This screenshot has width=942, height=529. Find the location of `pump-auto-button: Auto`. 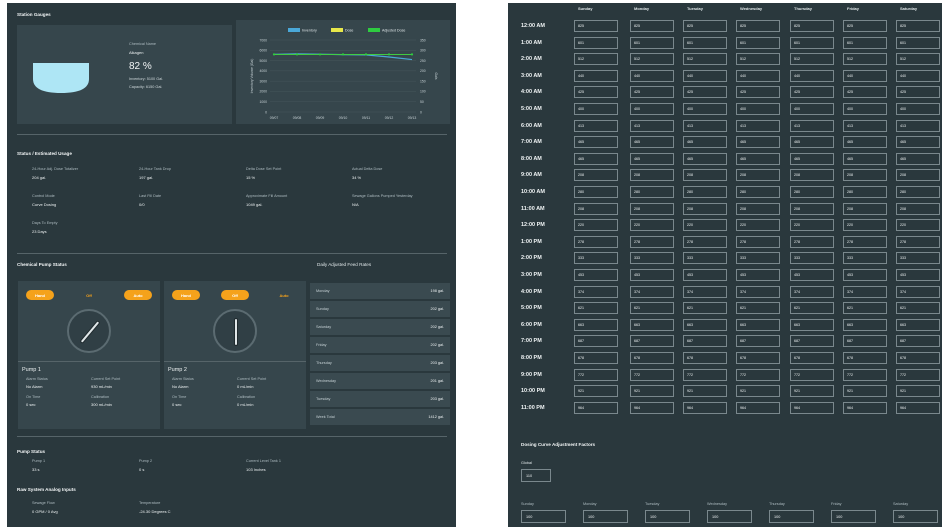

pump-auto-button: Auto is located at coordinates (138, 295).